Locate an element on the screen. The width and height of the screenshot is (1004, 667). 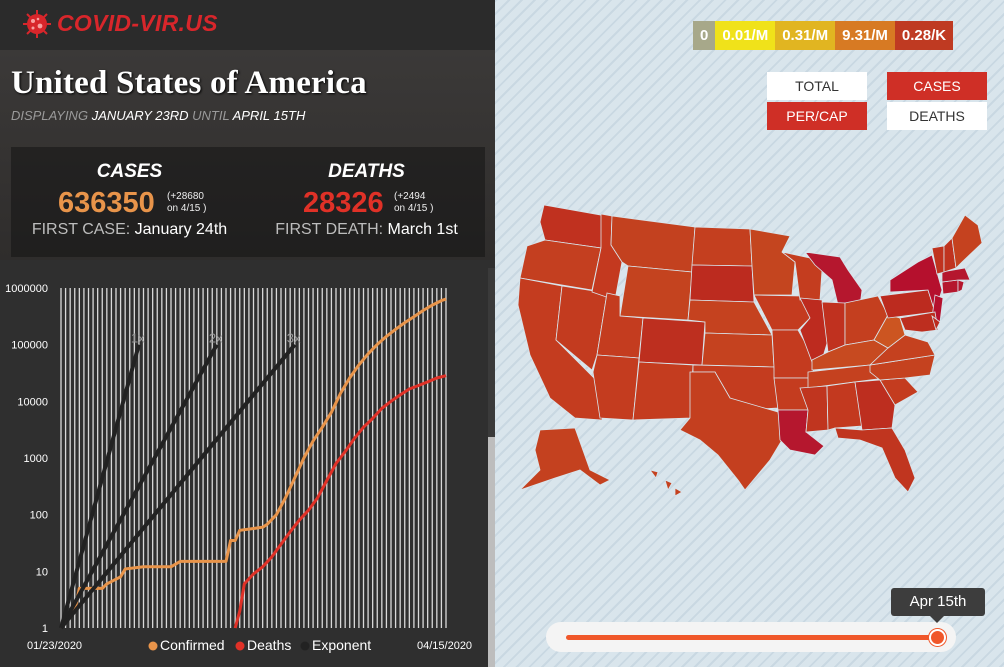
state-ak is located at coordinates (565, 459).